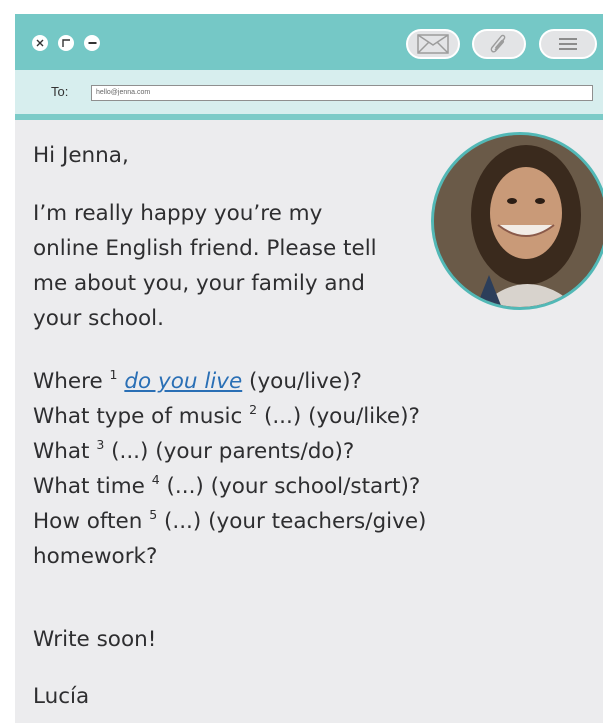 The image size is (603, 723). I want to click on question-text: What time, so click(92, 486).